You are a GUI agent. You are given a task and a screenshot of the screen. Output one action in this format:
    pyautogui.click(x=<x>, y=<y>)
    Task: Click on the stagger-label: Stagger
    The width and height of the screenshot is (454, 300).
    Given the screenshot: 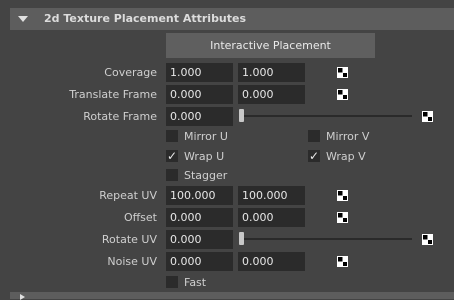 What is the action you would take?
    pyautogui.click(x=206, y=175)
    